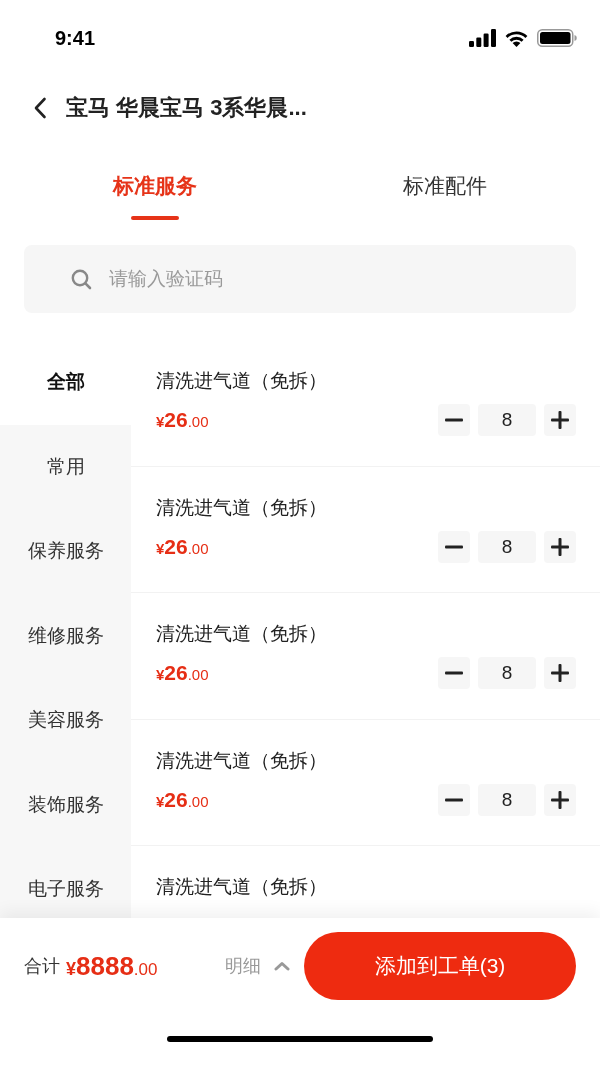 The height and width of the screenshot is (1067, 600). What do you see at coordinates (282, 966) in the screenshot?
I see `chevron-up-icon` at bounding box center [282, 966].